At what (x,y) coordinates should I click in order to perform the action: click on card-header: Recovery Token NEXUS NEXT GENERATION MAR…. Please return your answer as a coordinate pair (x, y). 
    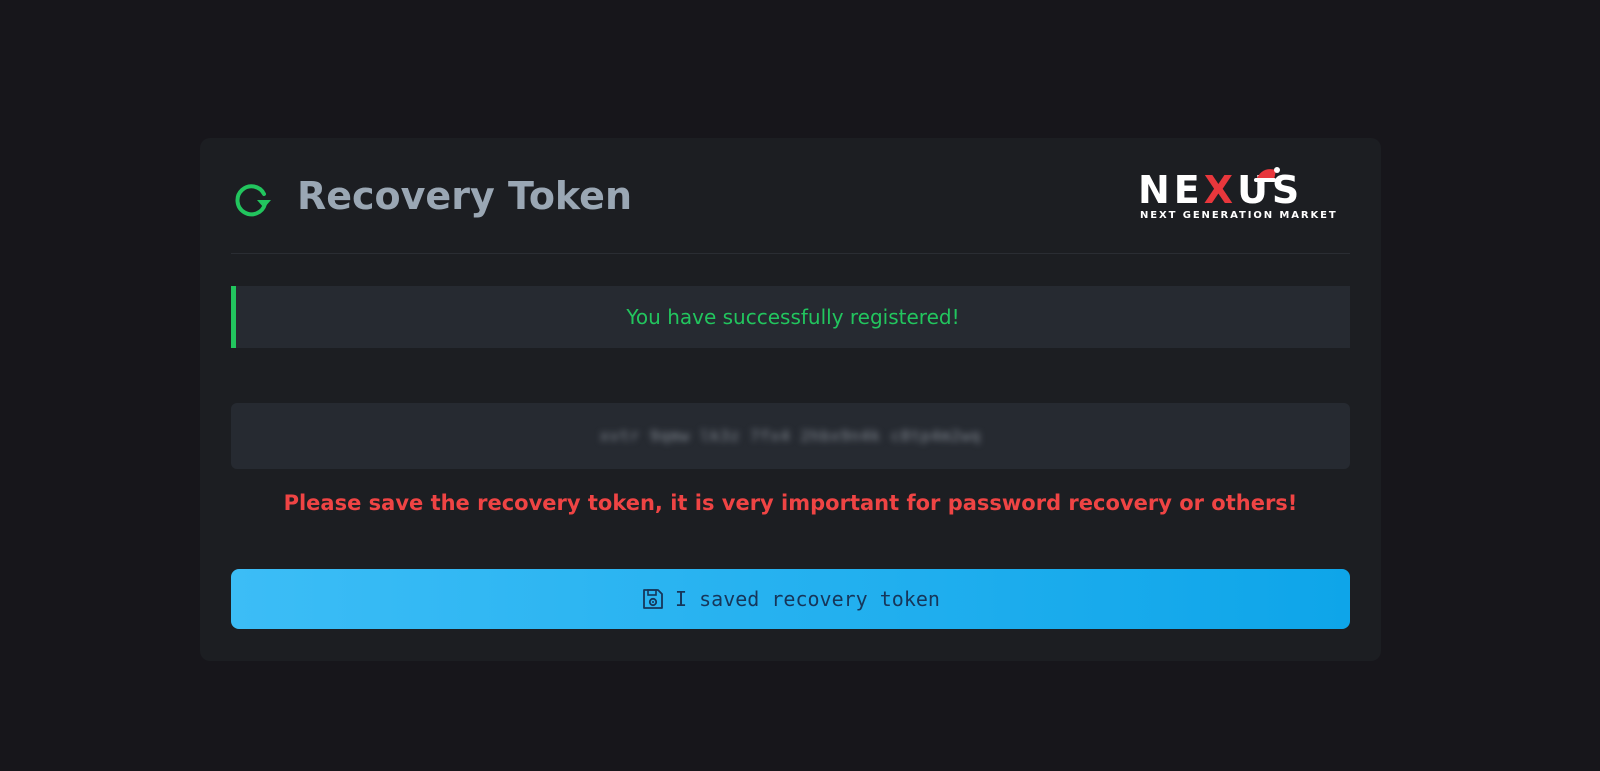
    Looking at the image, I should click on (790, 196).